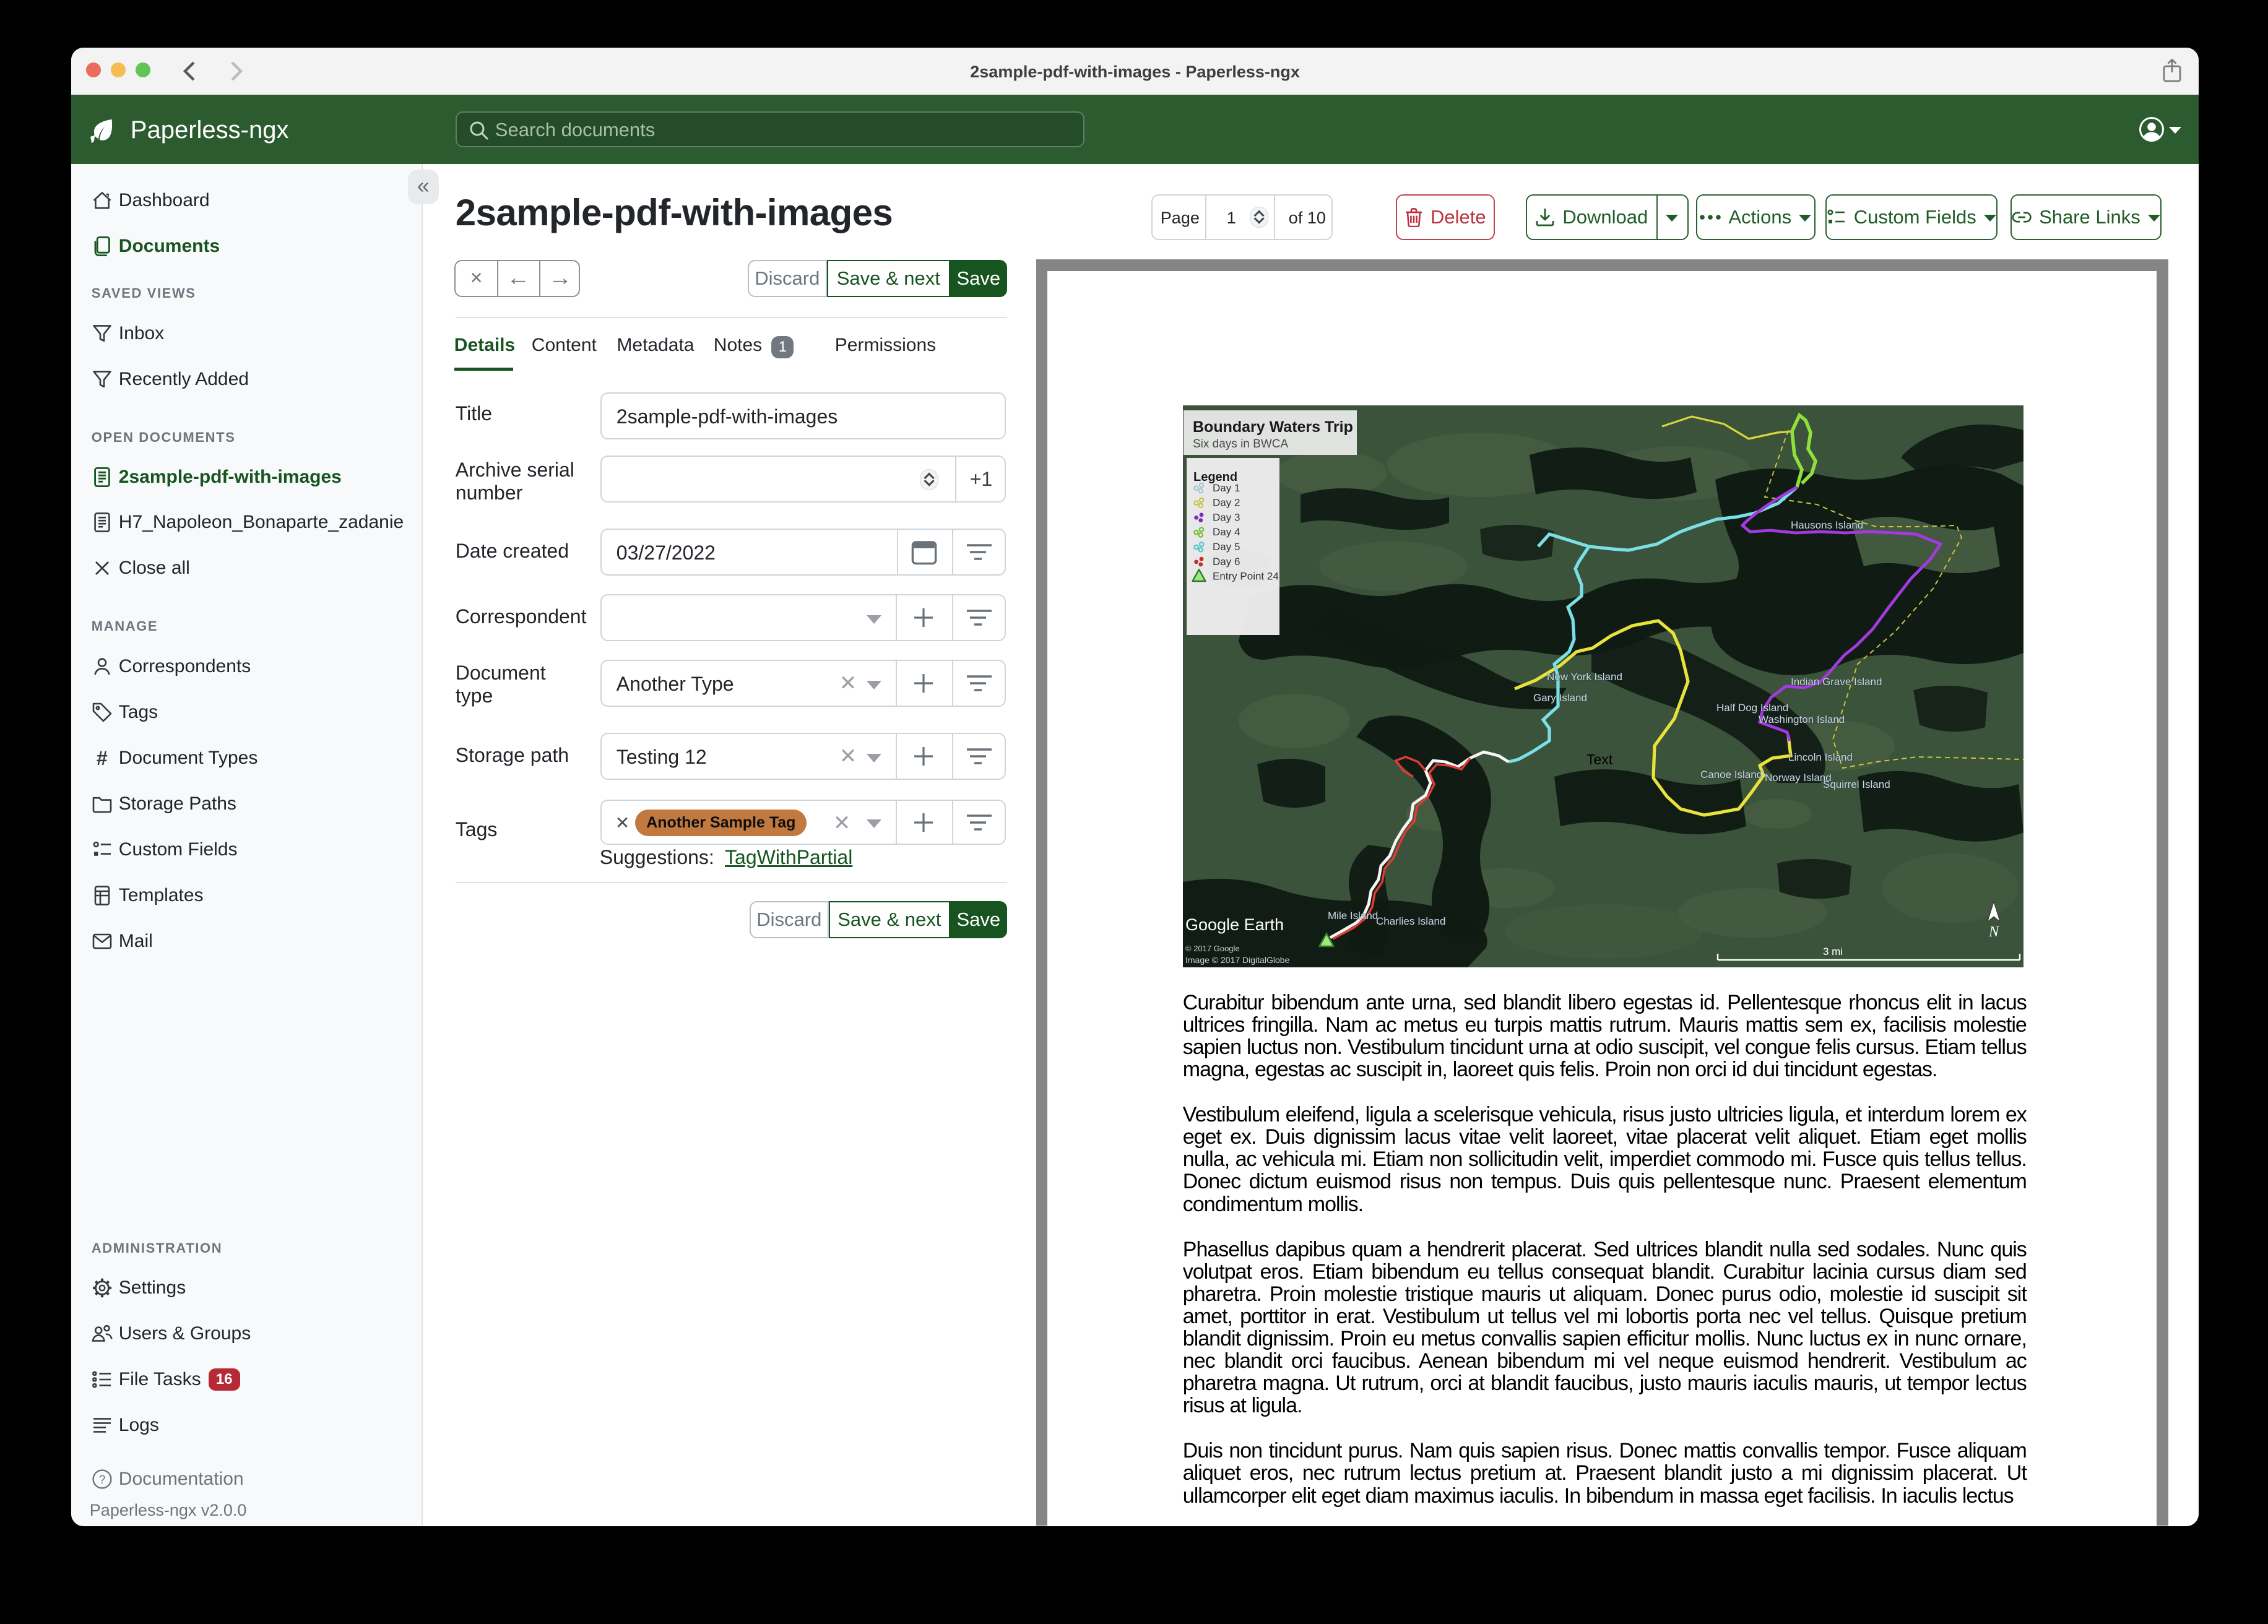  I want to click on svg-text: Washington Island, so click(1802, 719).